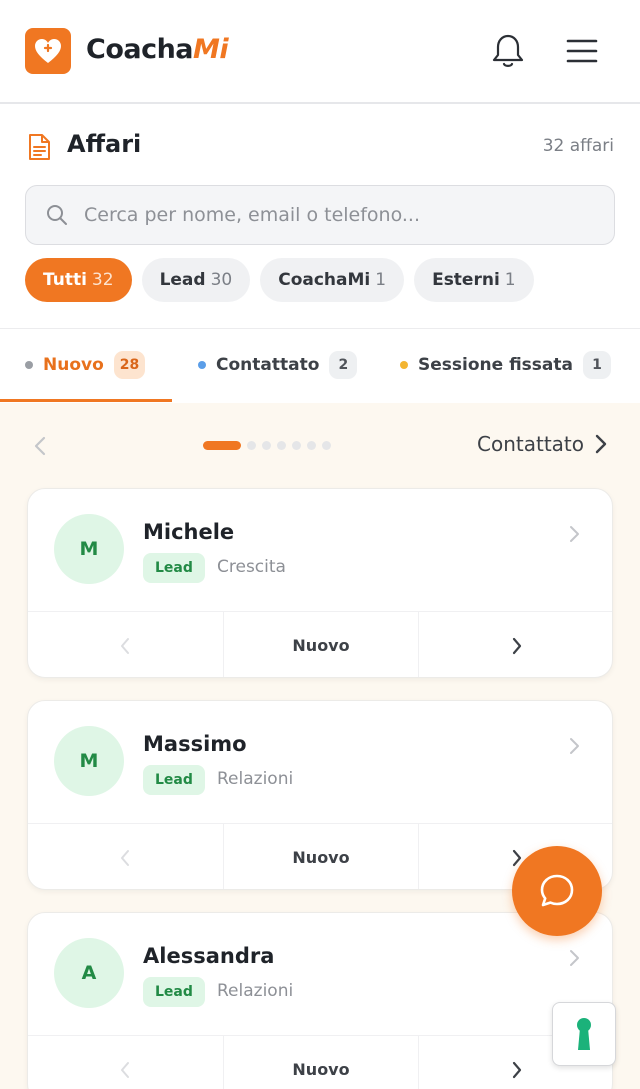  I want to click on heart-logo-icon, so click(48, 51).